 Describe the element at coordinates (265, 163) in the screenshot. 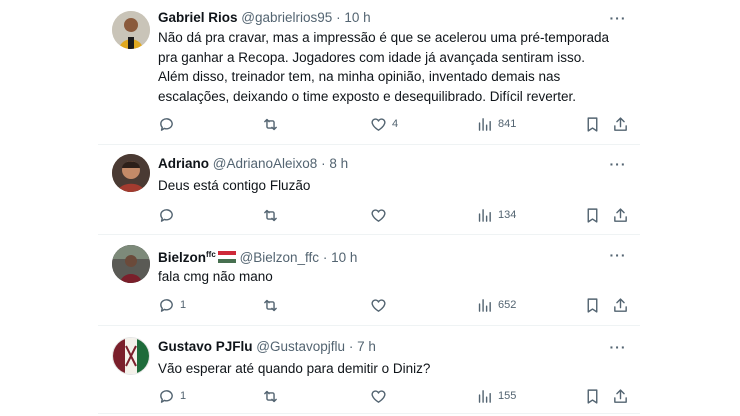

I see `author-handle: @AdrianoAleixo8` at that location.